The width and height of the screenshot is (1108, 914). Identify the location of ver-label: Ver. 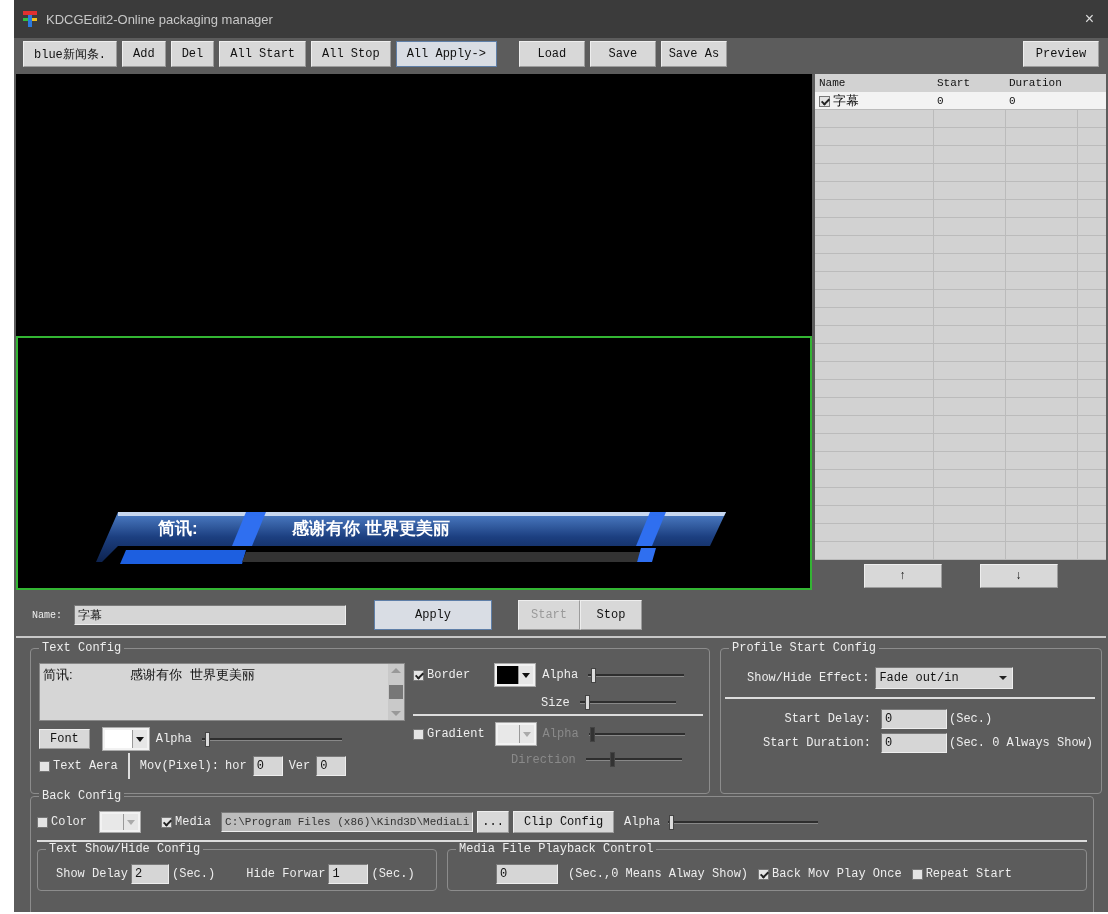
(299, 766).